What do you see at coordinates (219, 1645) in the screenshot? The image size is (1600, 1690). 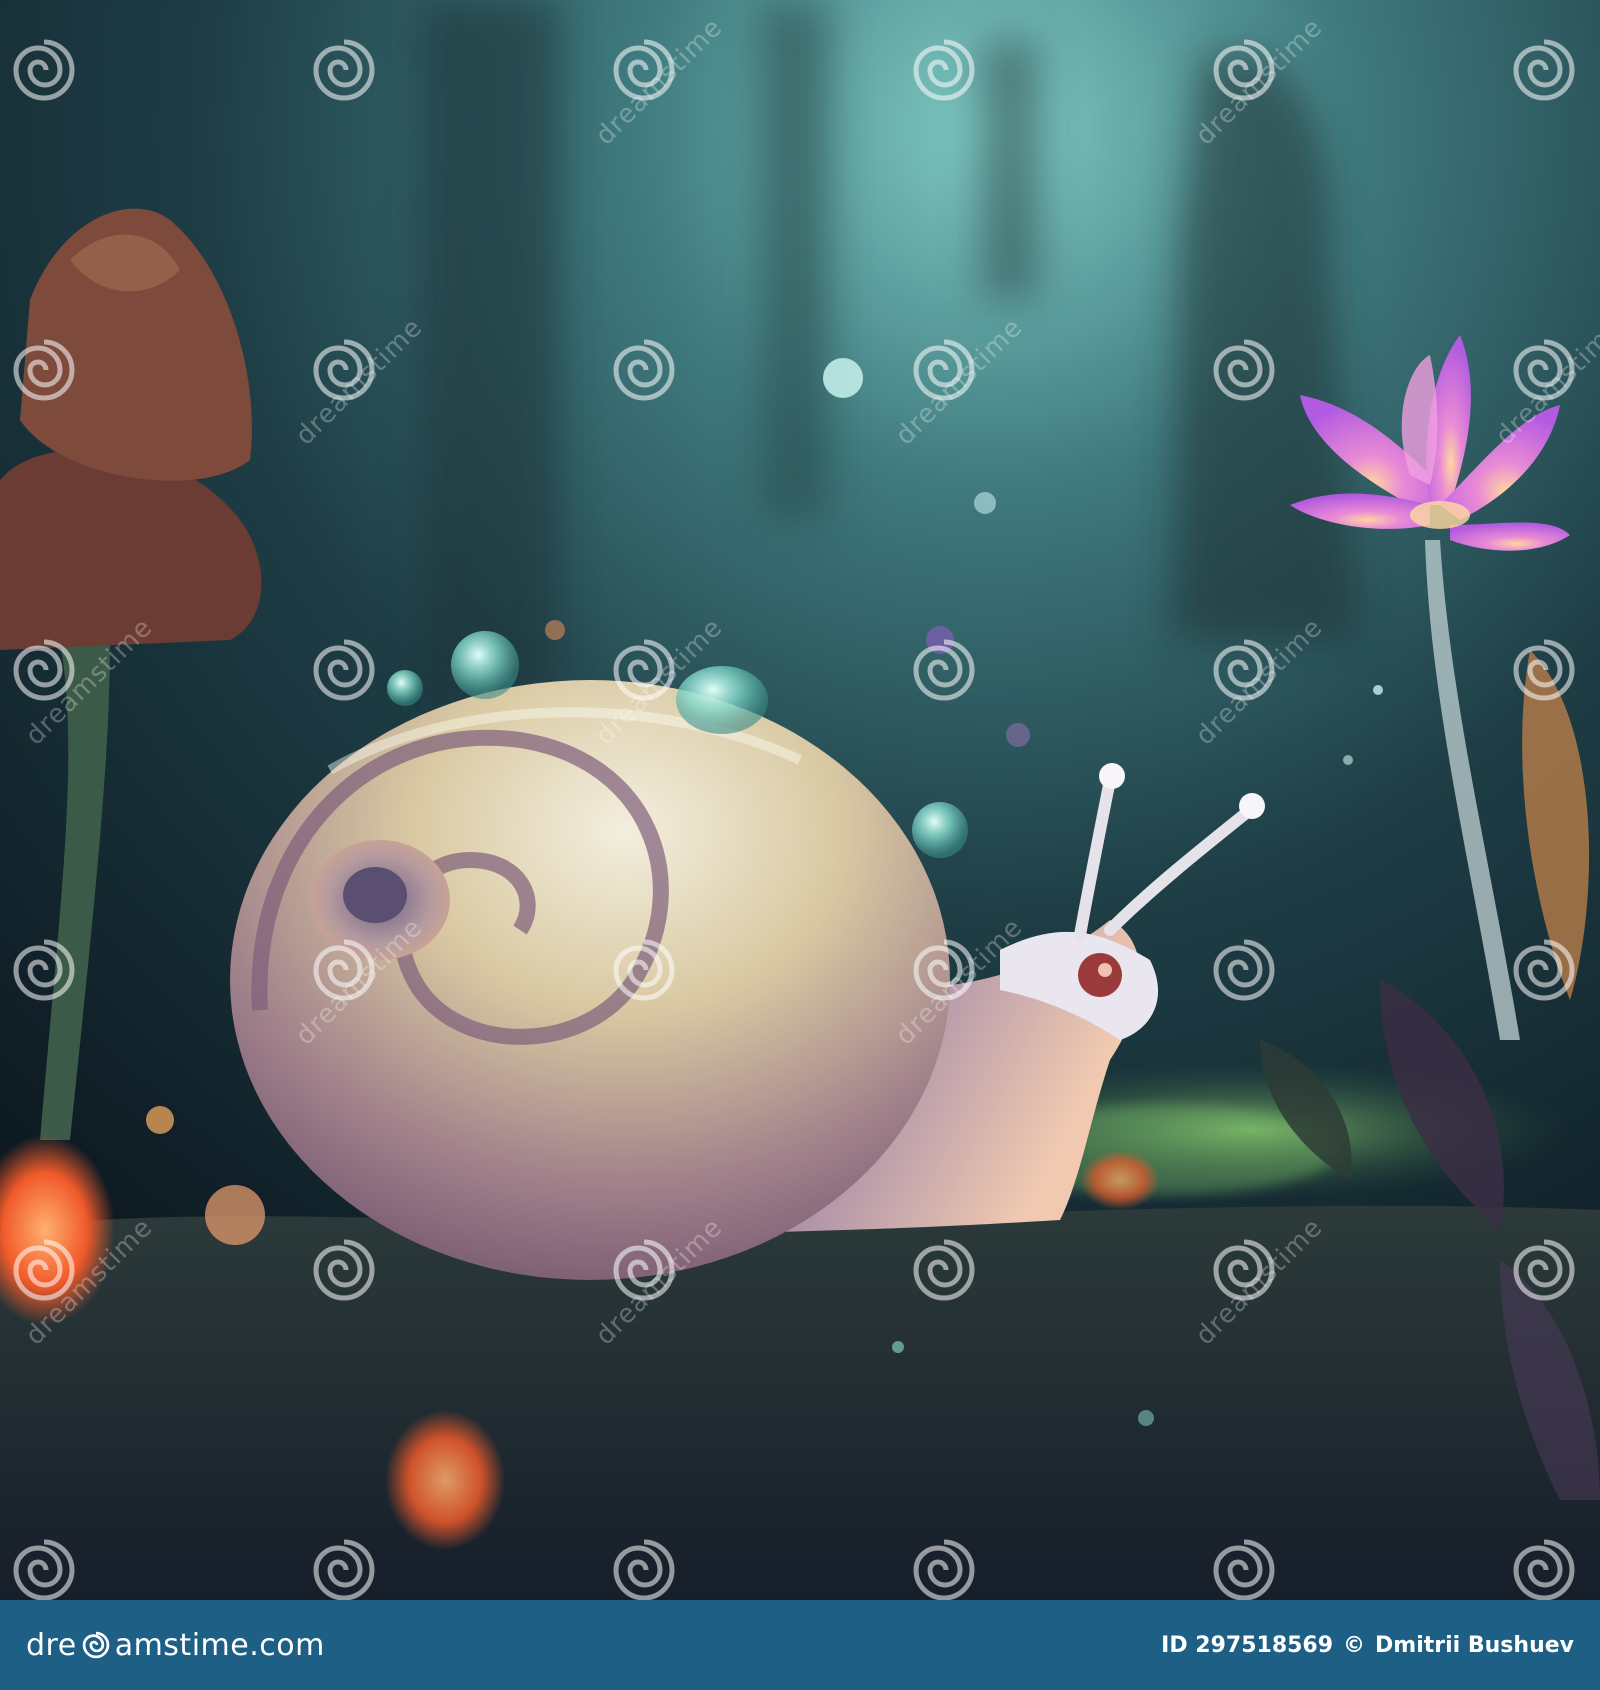 I see `brand-text-end: amstime.com` at bounding box center [219, 1645].